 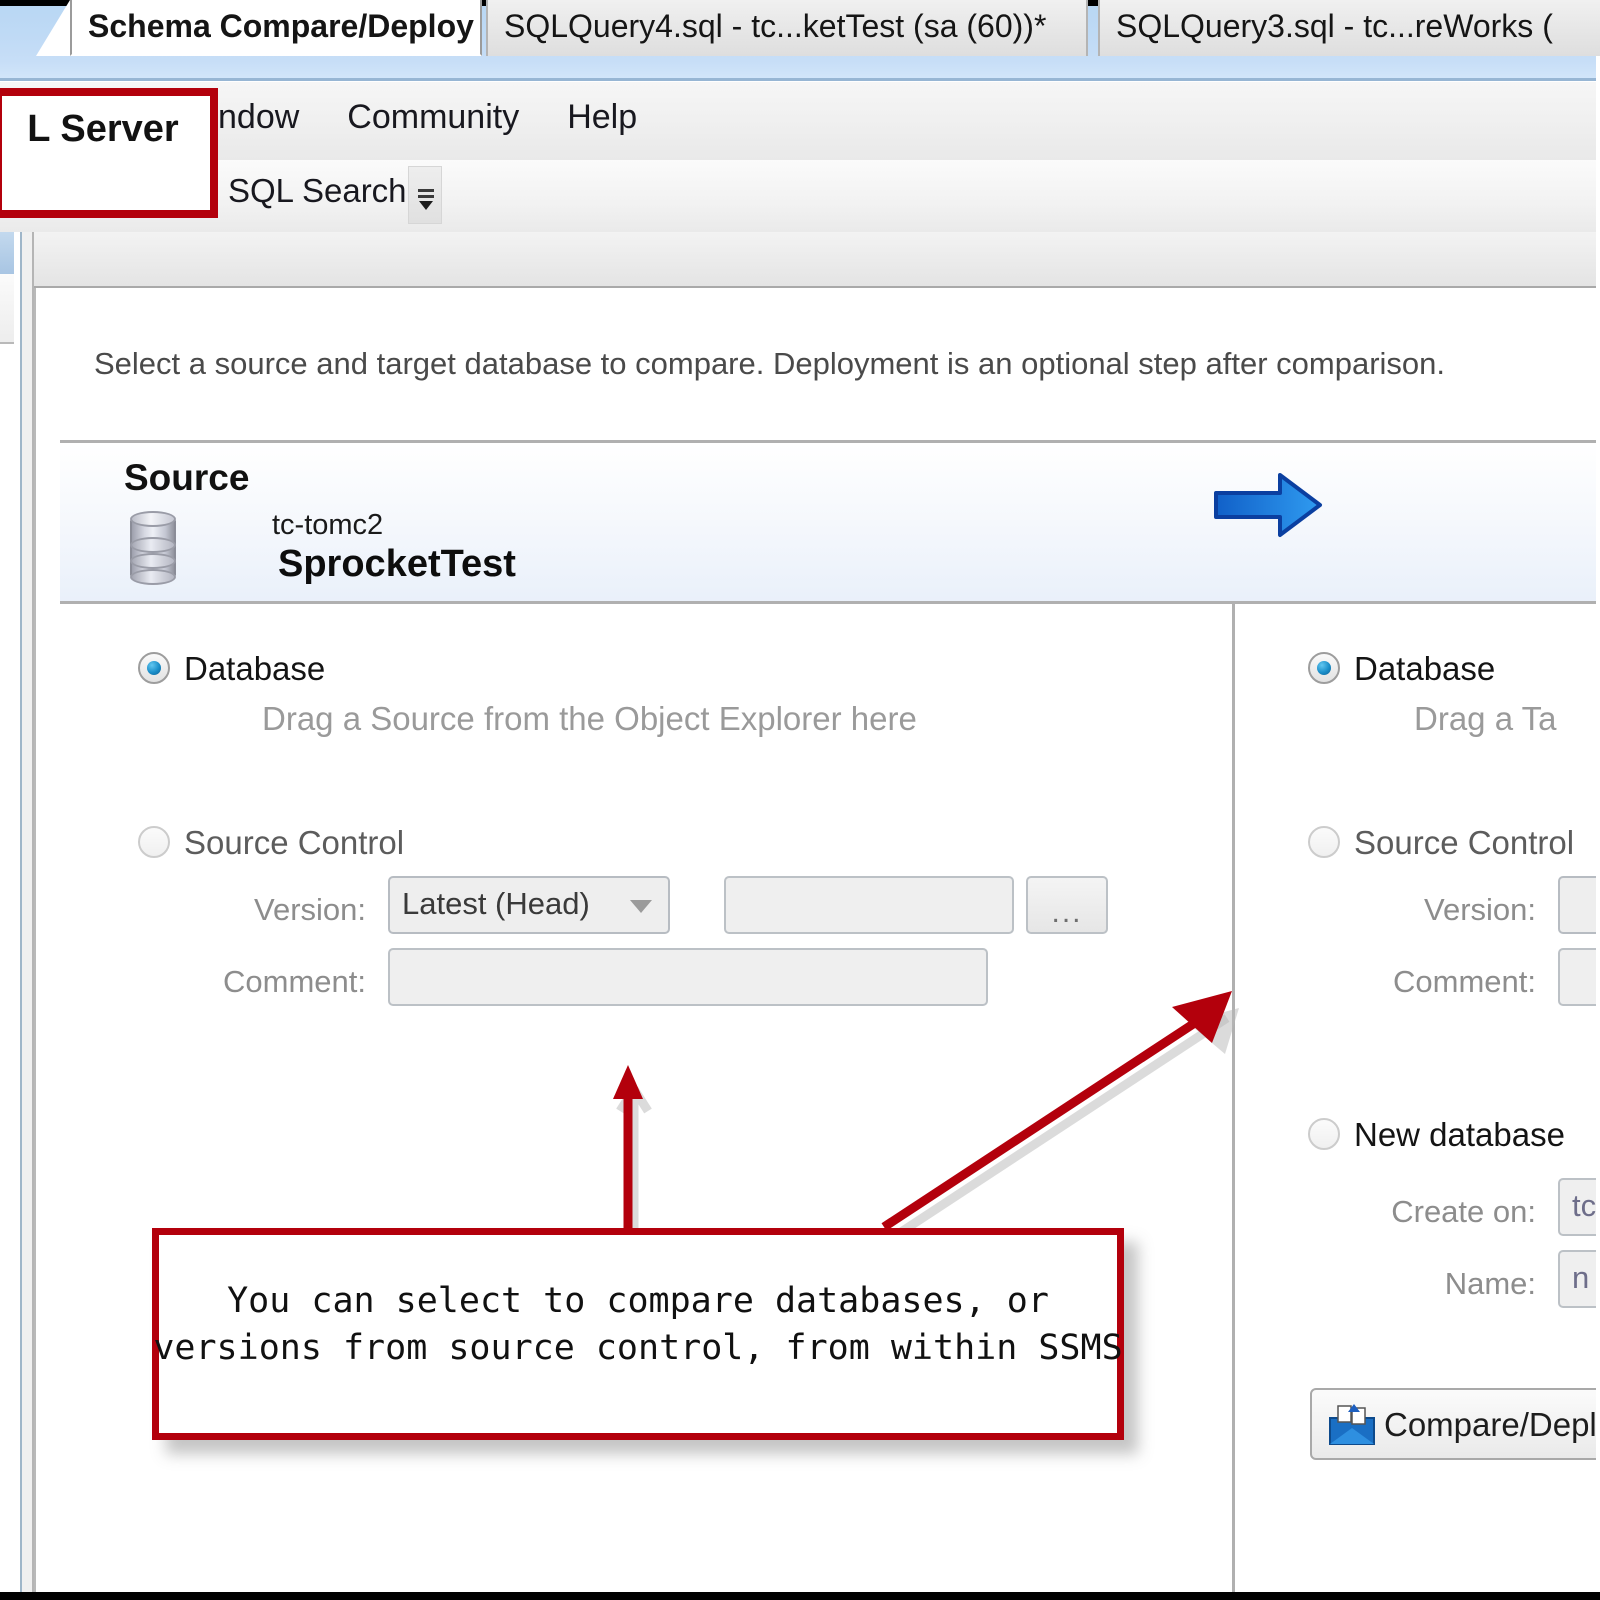 What do you see at coordinates (1463, 1211) in the screenshot?
I see `target-create-on-label: Create on:` at bounding box center [1463, 1211].